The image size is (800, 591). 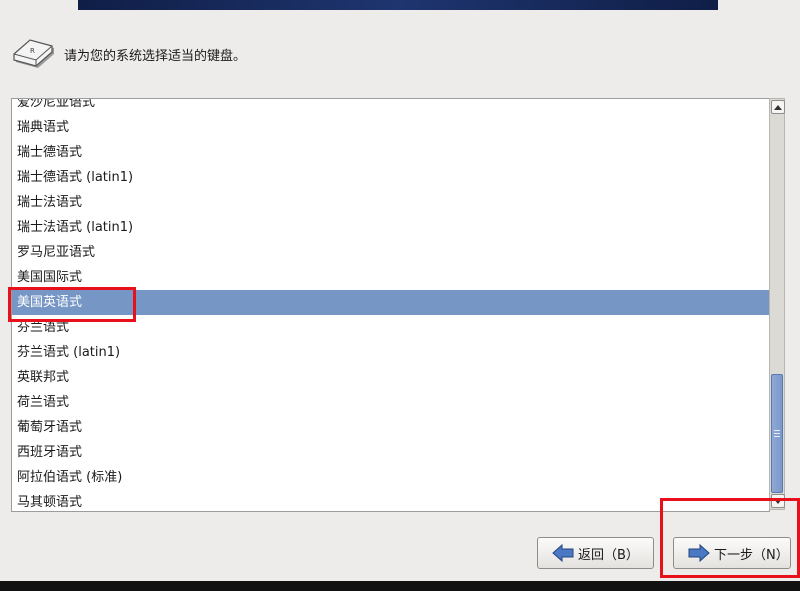 I want to click on list-item: 西班牙语式, so click(x=390, y=452).